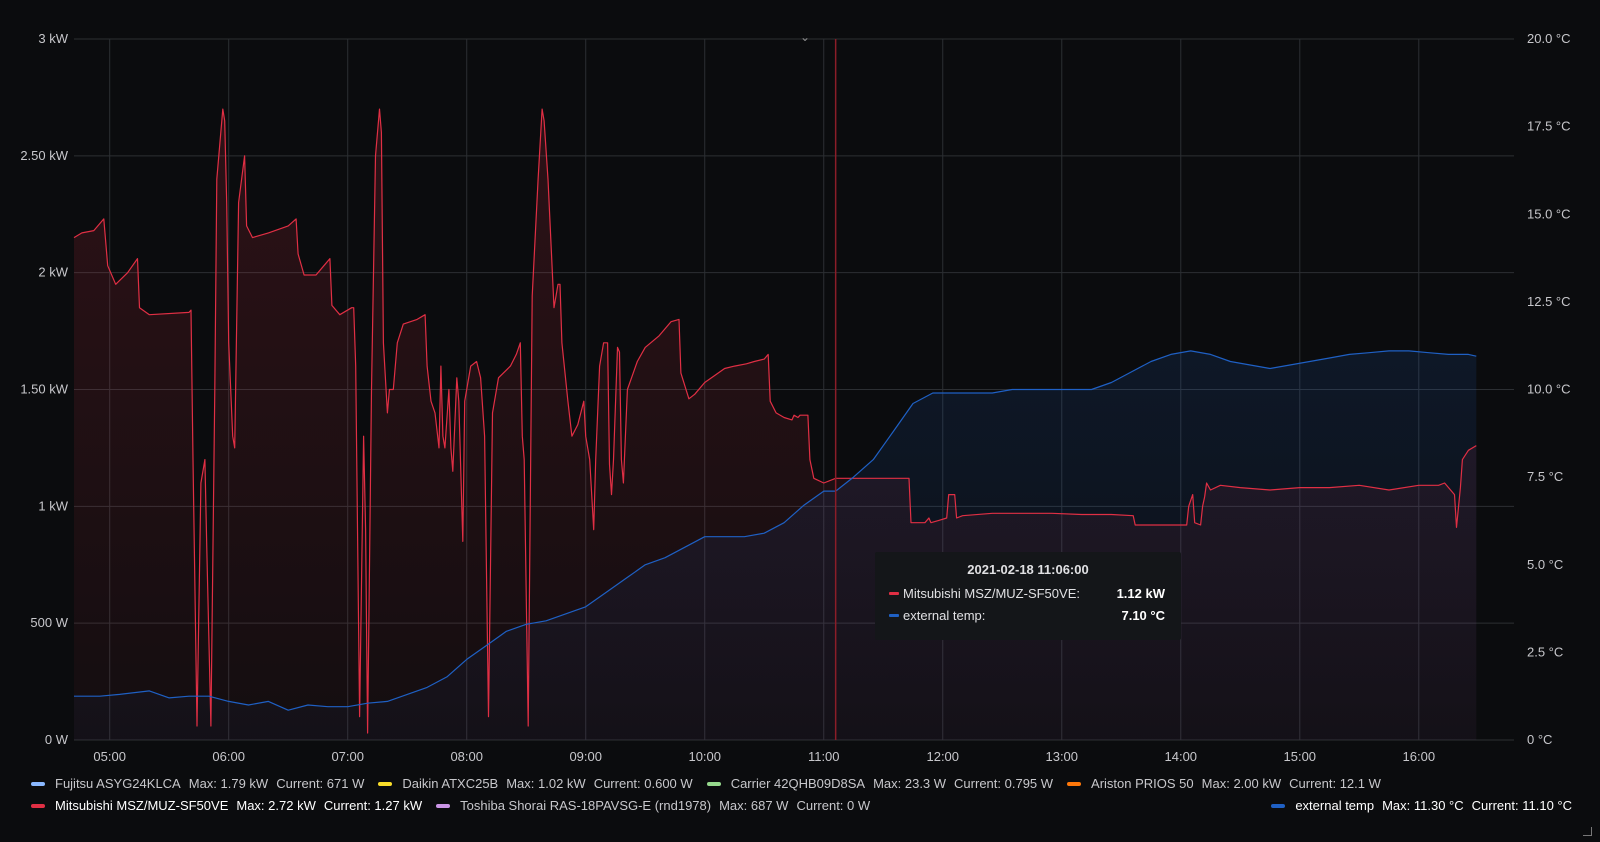 The height and width of the screenshot is (842, 1600). I want to click on legend-max: Max: 11.30 °C, so click(1423, 805).